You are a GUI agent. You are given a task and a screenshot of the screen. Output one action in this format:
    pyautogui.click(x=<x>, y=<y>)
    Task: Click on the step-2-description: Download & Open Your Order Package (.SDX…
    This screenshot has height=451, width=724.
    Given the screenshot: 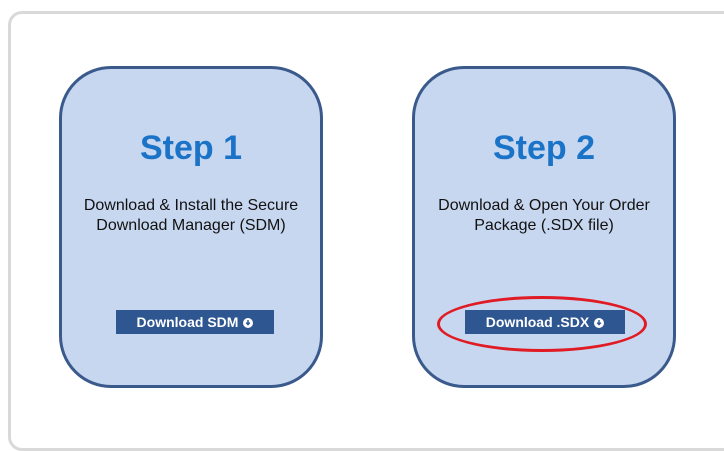 What is the action you would take?
    pyautogui.click(x=544, y=215)
    